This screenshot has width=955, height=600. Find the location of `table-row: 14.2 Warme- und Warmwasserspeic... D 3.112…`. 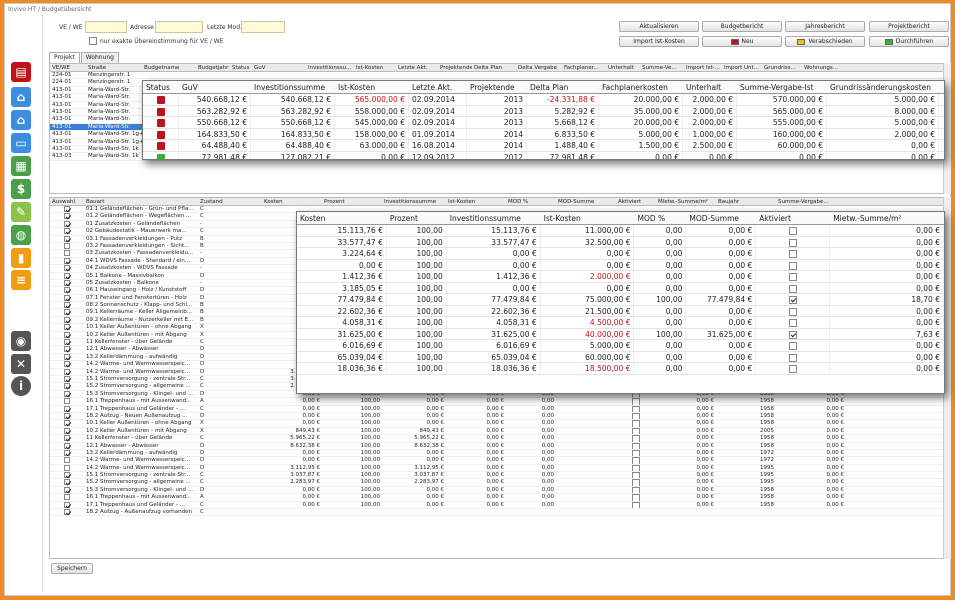

table-row: 14.2 Warme- und Warmwasserspeic... D 3.112… is located at coordinates (500, 468).